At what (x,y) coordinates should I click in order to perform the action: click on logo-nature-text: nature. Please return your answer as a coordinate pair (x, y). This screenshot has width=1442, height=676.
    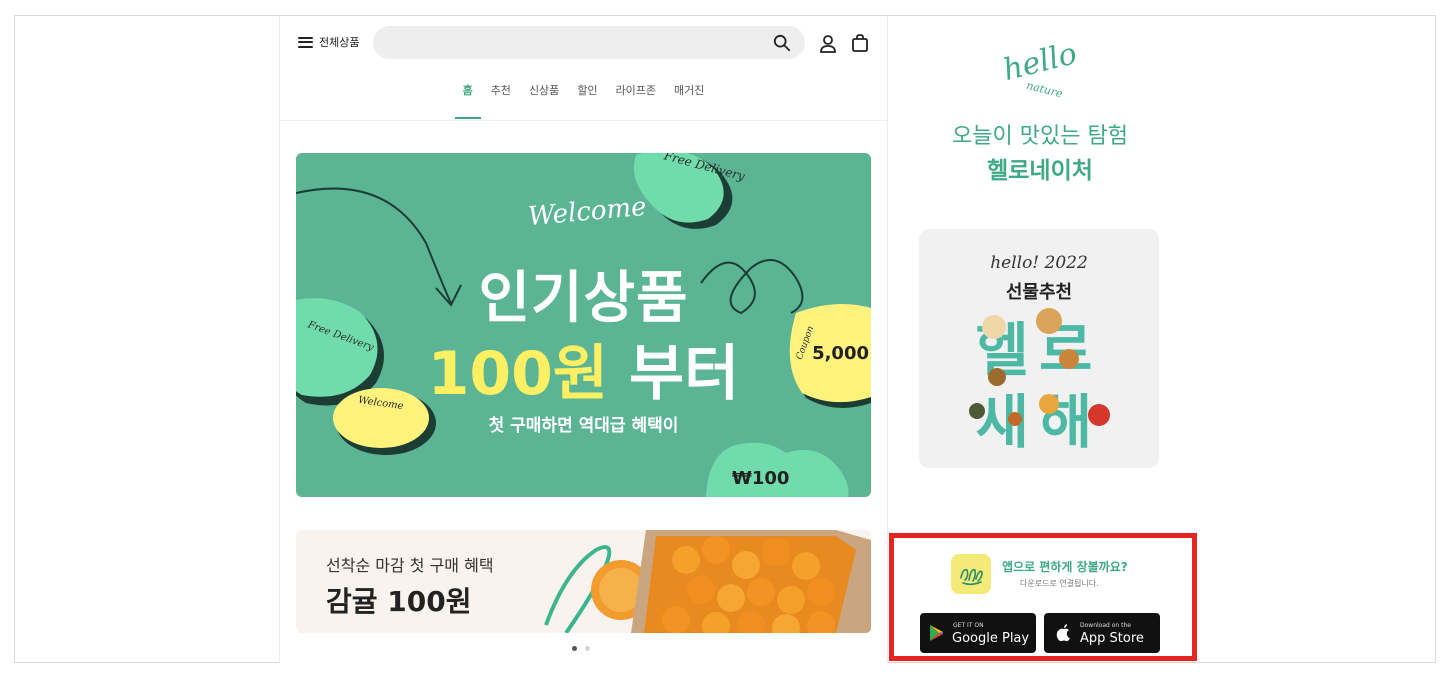
    Looking at the image, I should click on (1044, 89).